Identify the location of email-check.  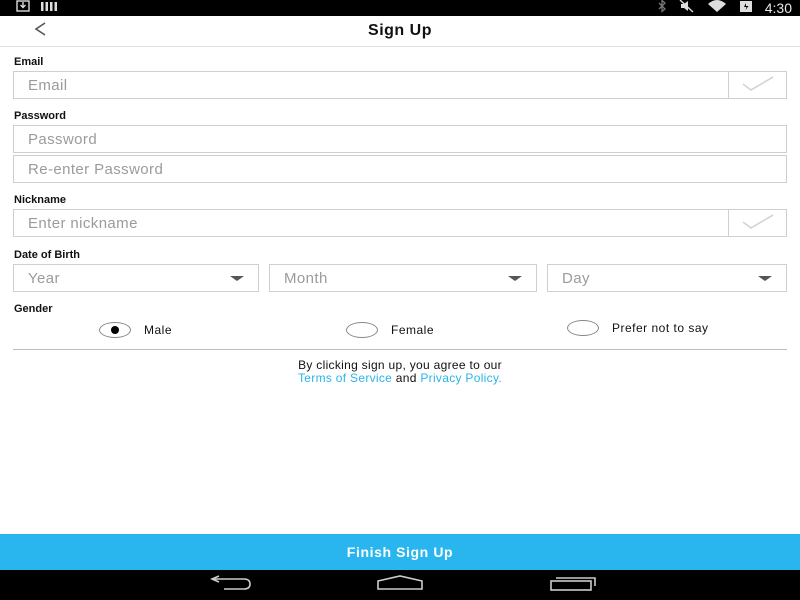
(757, 85).